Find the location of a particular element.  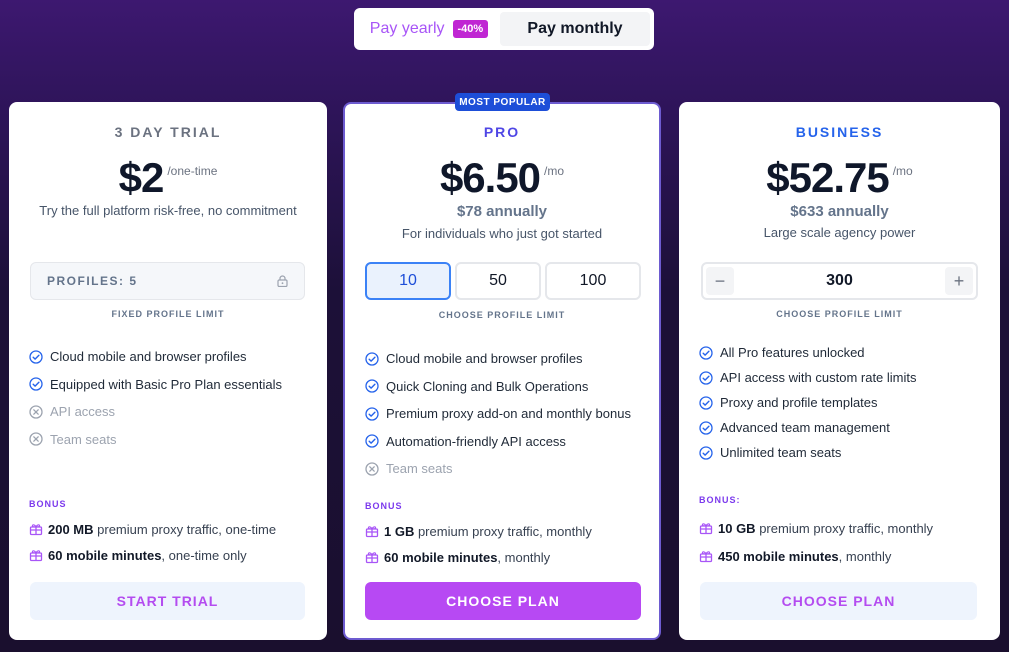

bonus-amount: 1 GB is located at coordinates (399, 531).